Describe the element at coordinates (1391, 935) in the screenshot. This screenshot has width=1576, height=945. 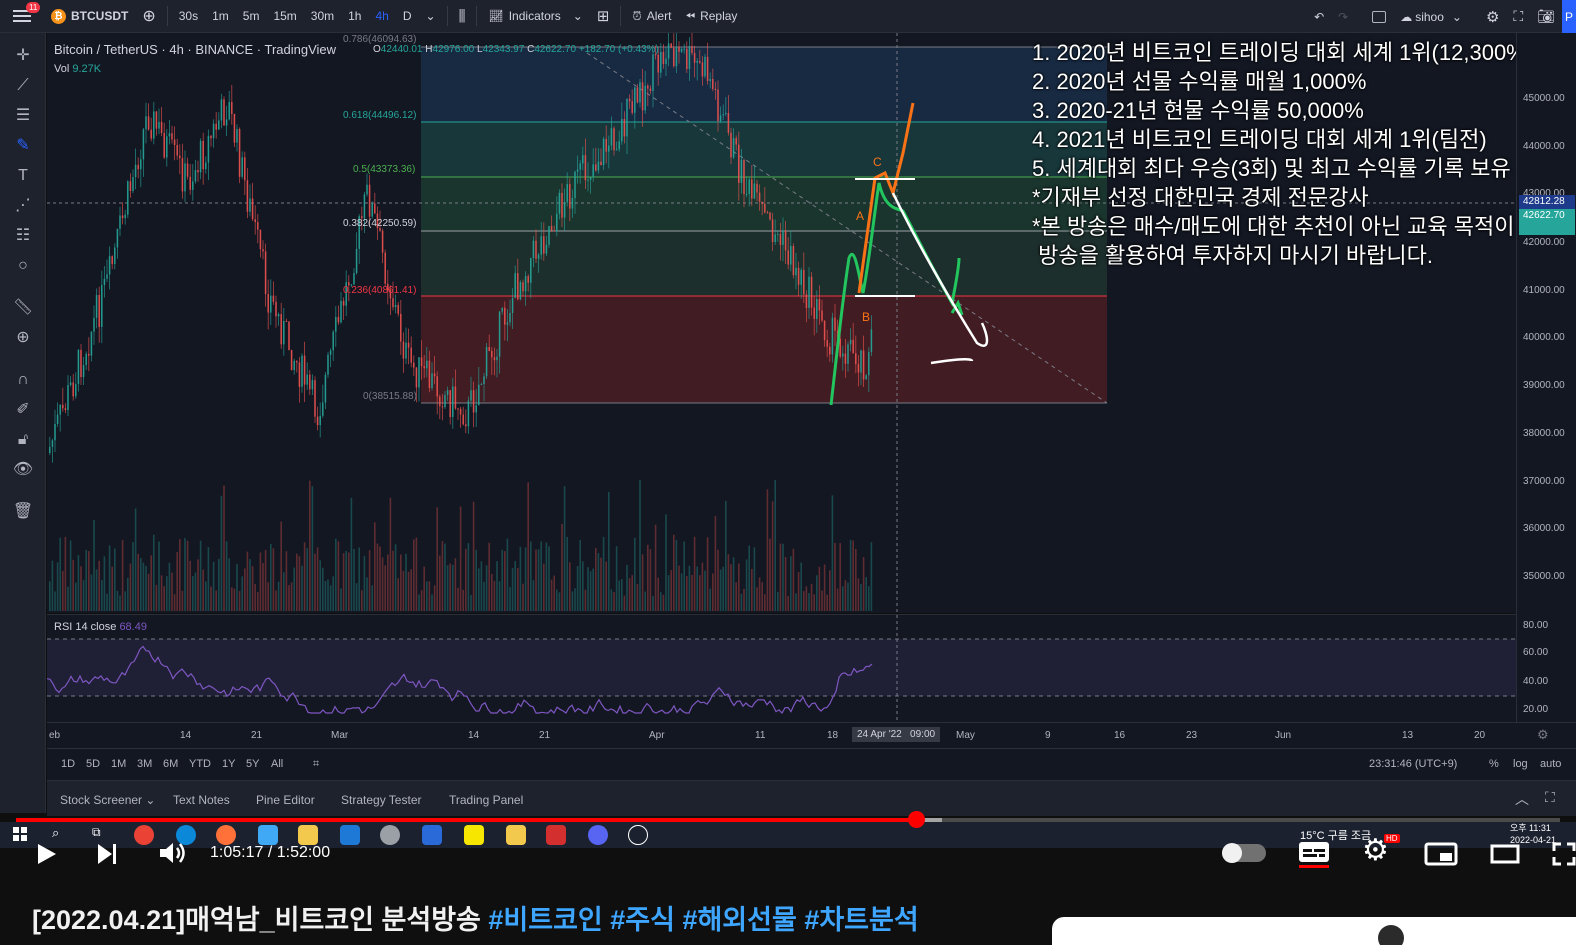
I see `avatar` at that location.